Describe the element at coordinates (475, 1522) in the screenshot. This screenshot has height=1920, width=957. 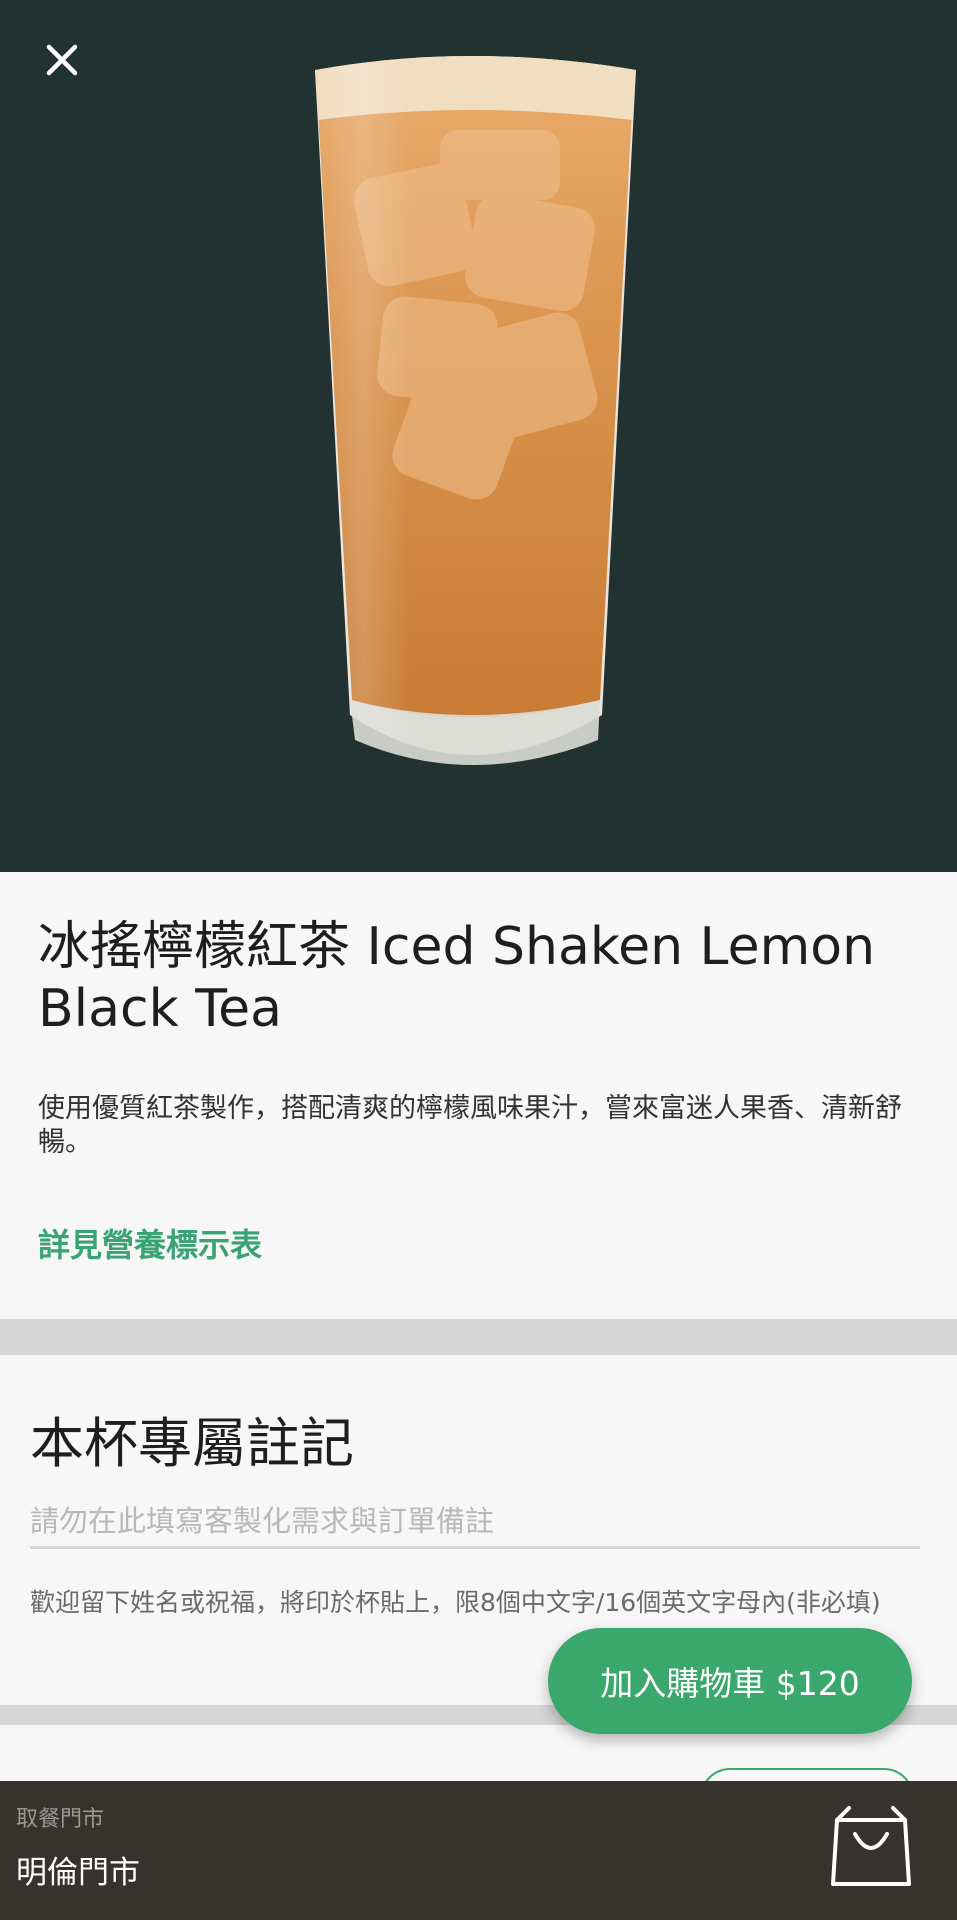
I see `note-input` at that location.